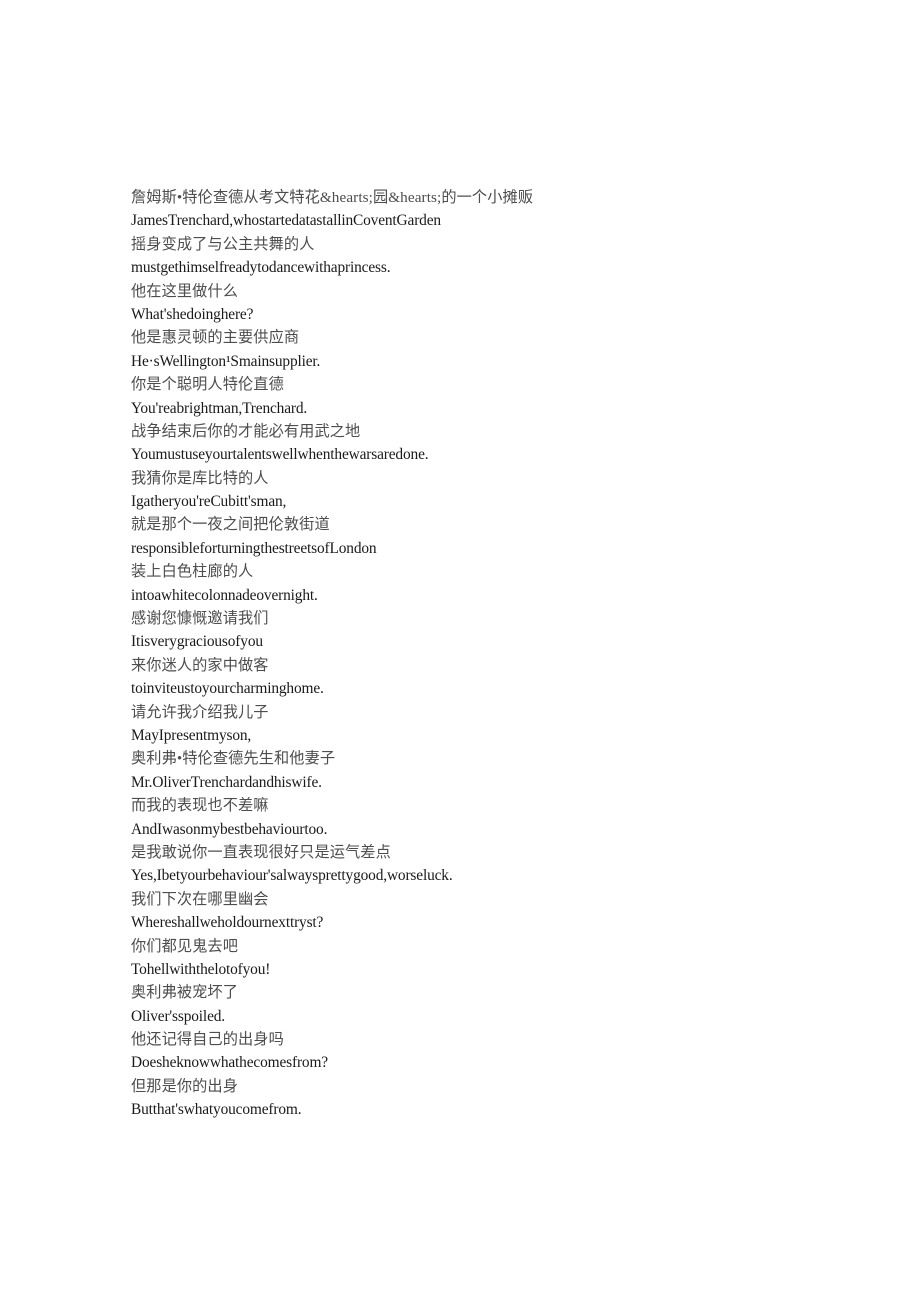 Image resolution: width=920 pixels, height=1301 pixels. I want to click on subtitle-line-zh: 而我的表现也不差嘛, so click(200, 806).